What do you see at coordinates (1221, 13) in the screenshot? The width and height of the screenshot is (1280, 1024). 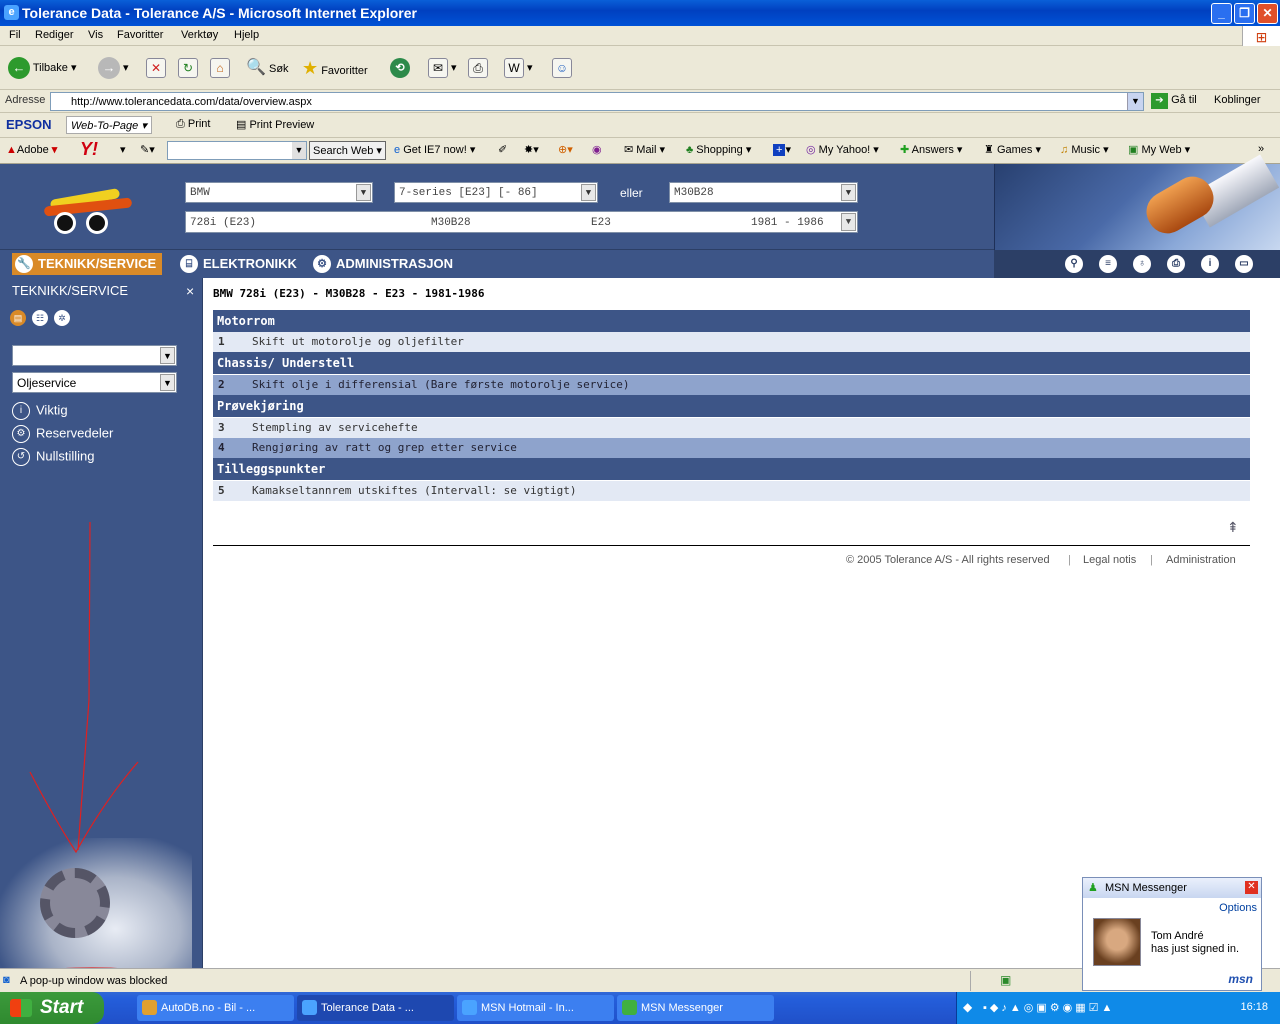 I see `minimize-button: _` at bounding box center [1221, 13].